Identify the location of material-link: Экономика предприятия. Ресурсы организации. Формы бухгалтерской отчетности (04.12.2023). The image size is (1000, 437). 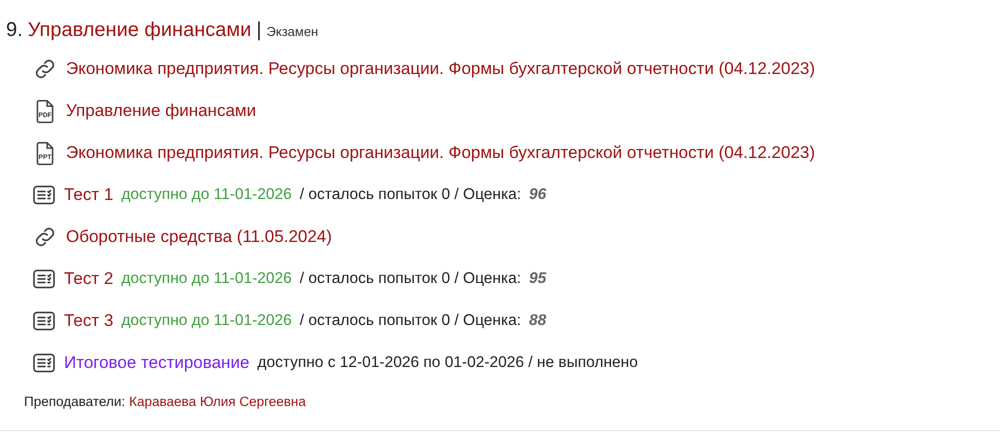
(441, 68).